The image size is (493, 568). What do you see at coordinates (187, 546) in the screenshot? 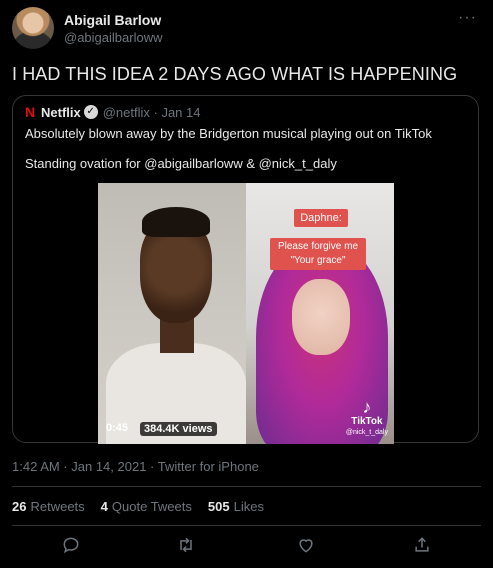
I see `retweet-icon` at bounding box center [187, 546].